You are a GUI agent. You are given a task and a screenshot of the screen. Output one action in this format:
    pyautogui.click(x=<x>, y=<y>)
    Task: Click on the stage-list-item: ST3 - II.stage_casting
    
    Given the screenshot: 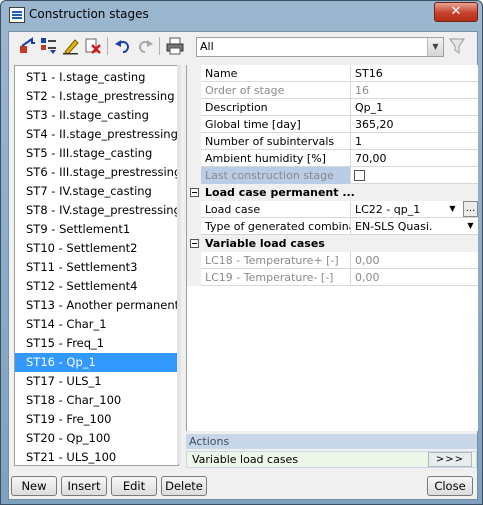 What is the action you would take?
    pyautogui.click(x=96, y=115)
    